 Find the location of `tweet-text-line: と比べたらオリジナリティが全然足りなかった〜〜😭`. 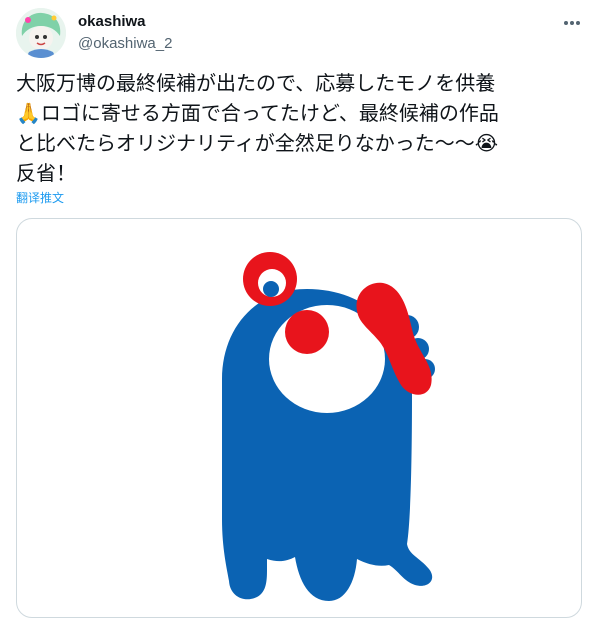

tweet-text-line: と比べたらオリジナリティが全然足りなかった〜〜😭 is located at coordinates (257, 143).